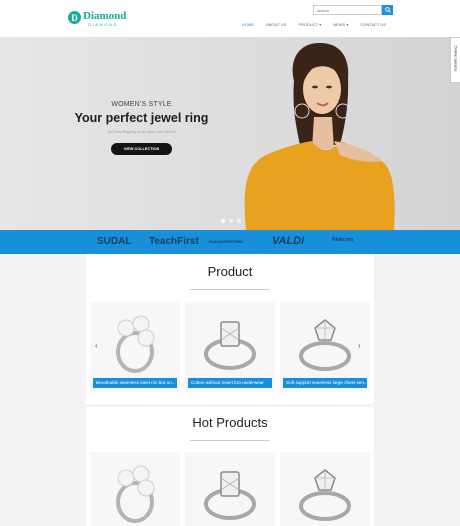 This screenshot has width=460, height=526. I want to click on search-icon, so click(387, 10).